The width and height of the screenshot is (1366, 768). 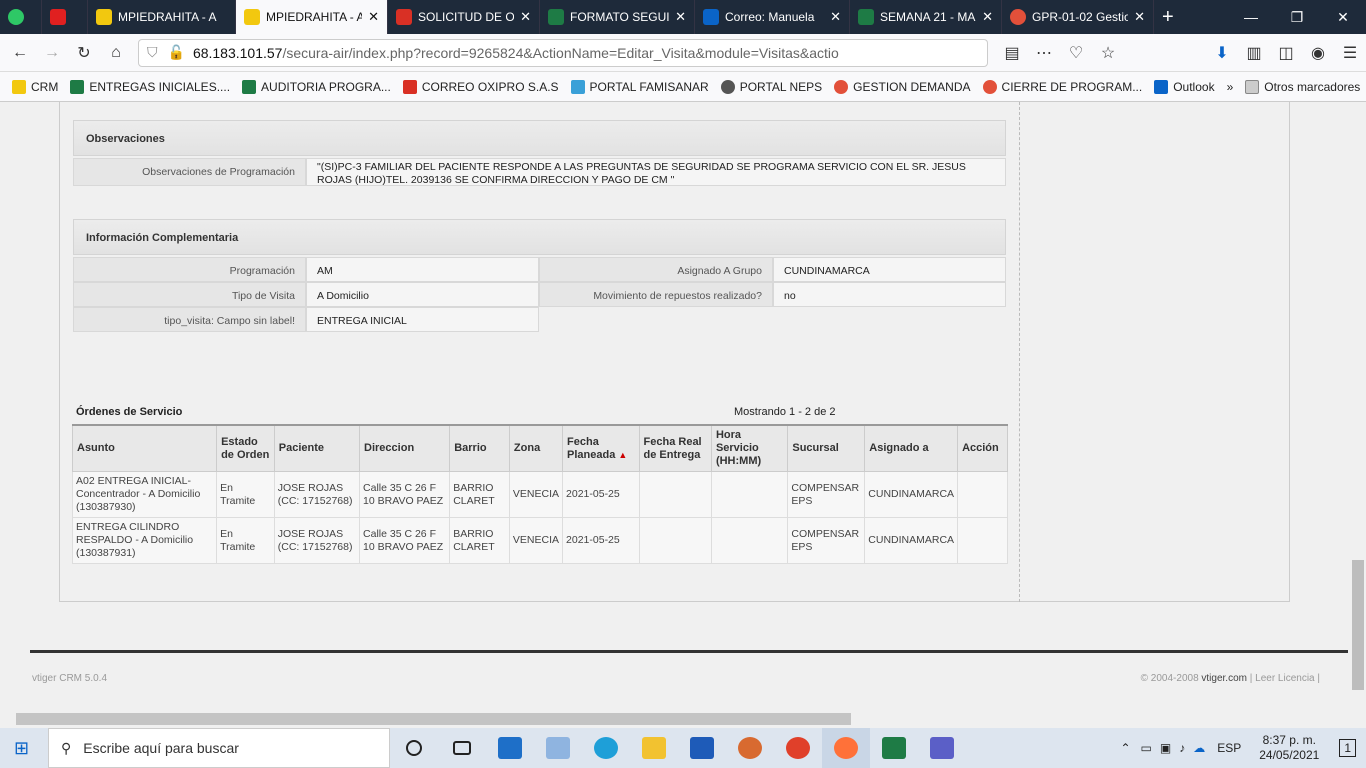 What do you see at coordinates (1012, 53) in the screenshot?
I see `reader-view-icon: ▤` at bounding box center [1012, 53].